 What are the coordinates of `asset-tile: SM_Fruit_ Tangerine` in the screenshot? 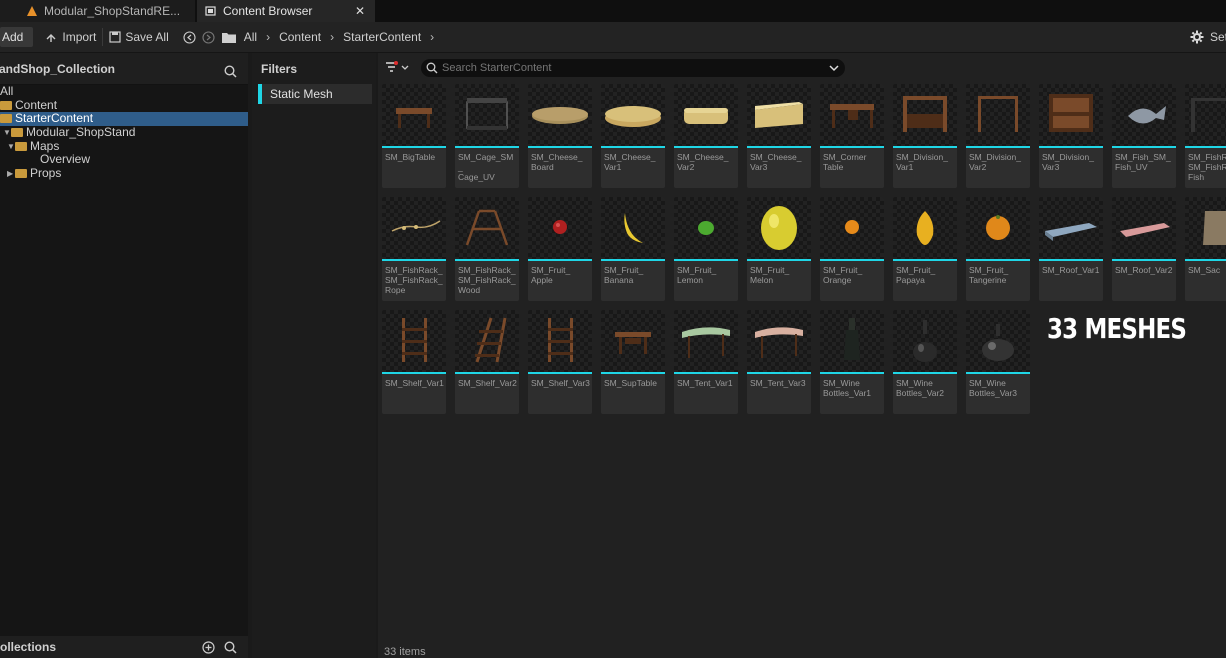 It's located at (998, 249).